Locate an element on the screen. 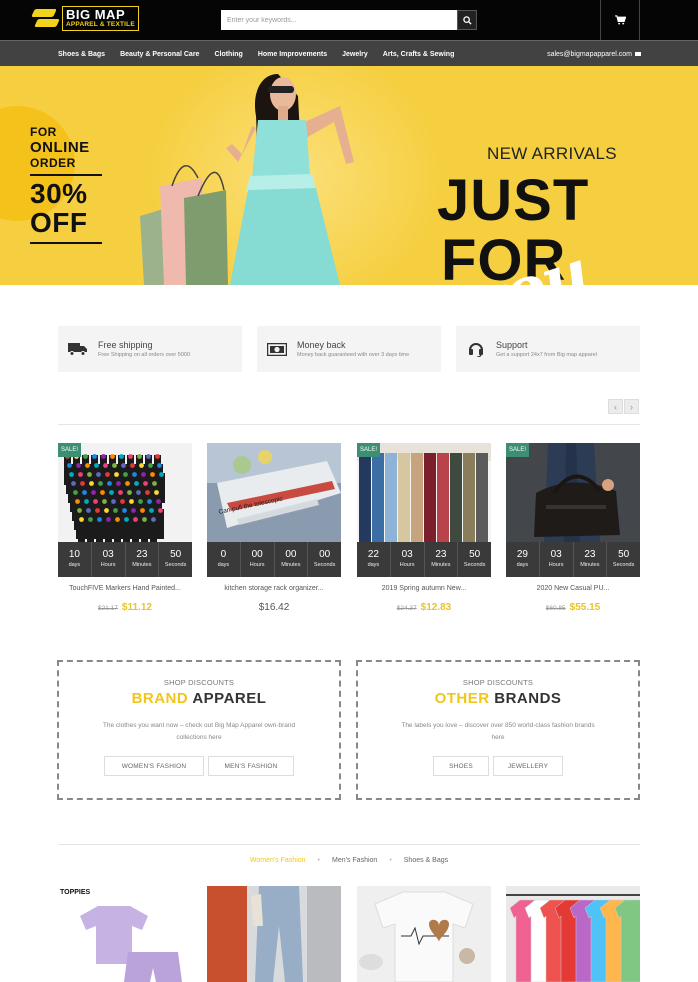 The image size is (698, 982). product-image-tshirt is located at coordinates (424, 934).